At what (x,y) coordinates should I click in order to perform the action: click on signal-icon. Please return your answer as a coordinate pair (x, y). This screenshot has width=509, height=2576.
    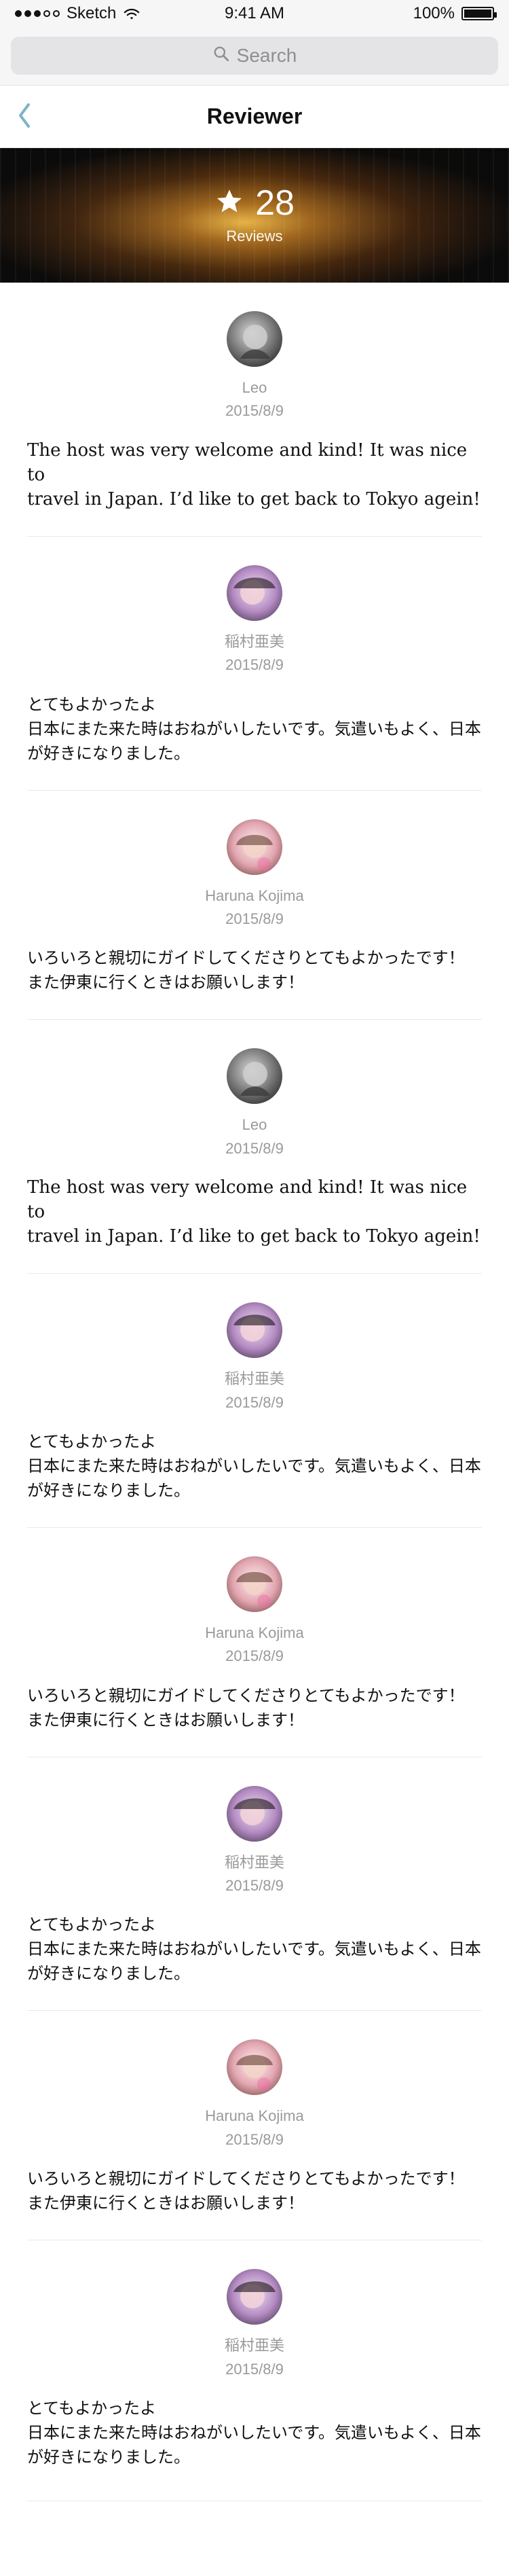
    Looking at the image, I should click on (37, 14).